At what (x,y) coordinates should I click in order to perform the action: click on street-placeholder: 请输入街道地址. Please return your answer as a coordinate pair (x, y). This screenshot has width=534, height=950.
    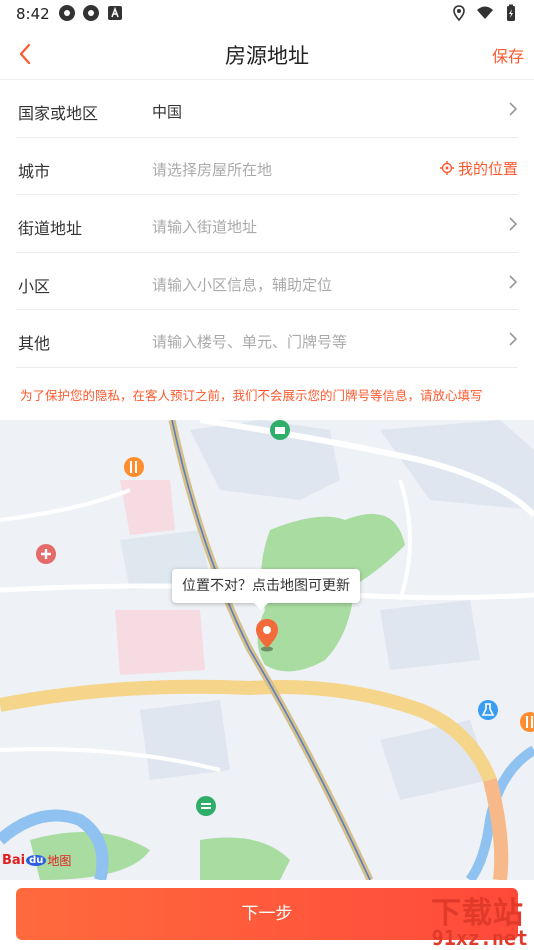
    Looking at the image, I should click on (205, 227).